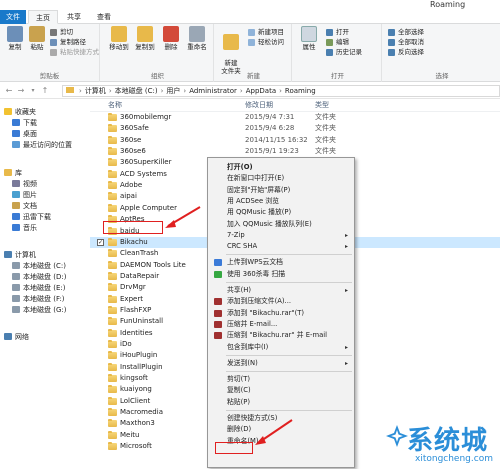 The image size is (500, 469). I want to click on watermark-logo-icon, so click(397, 436).